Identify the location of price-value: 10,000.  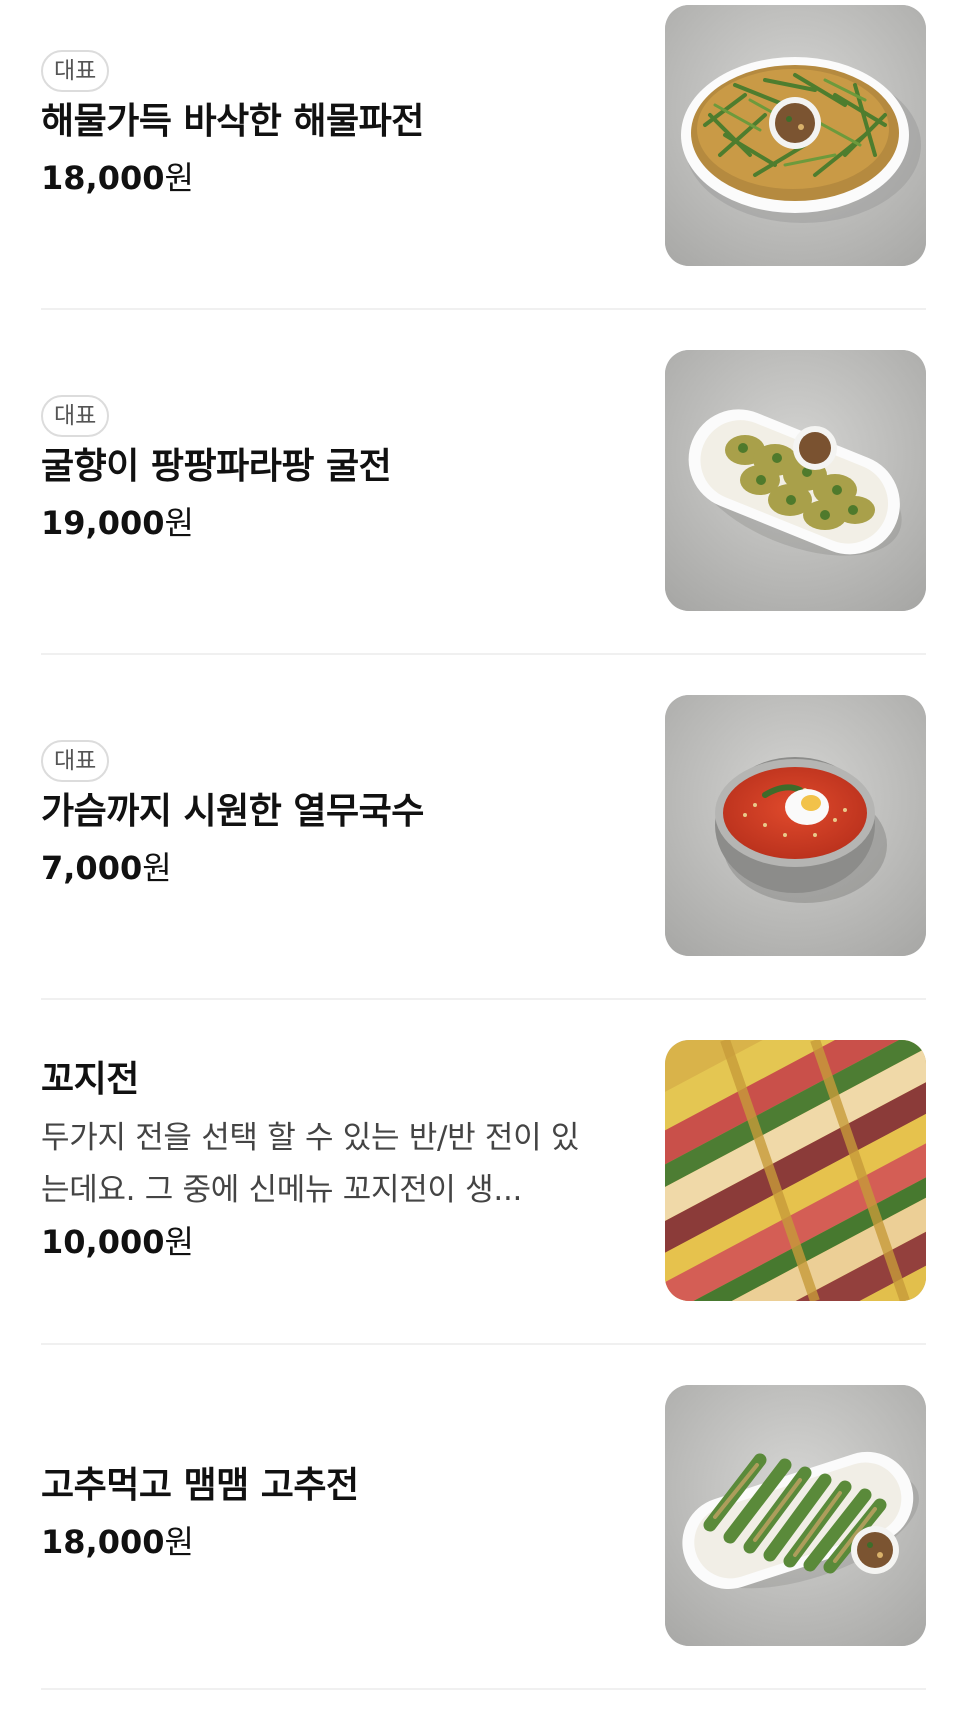
(103, 1242).